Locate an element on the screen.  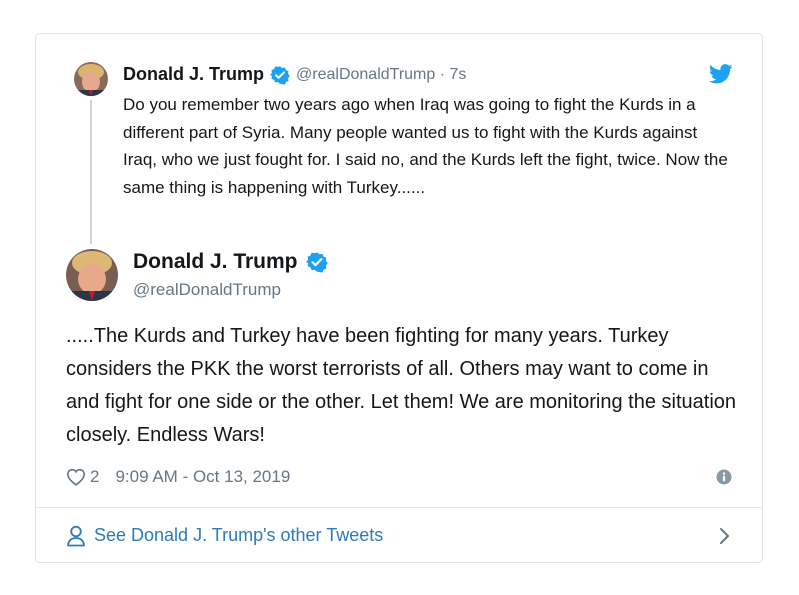
parent-handle-and-time: @realDonaldTrump · 7s is located at coordinates (381, 75).